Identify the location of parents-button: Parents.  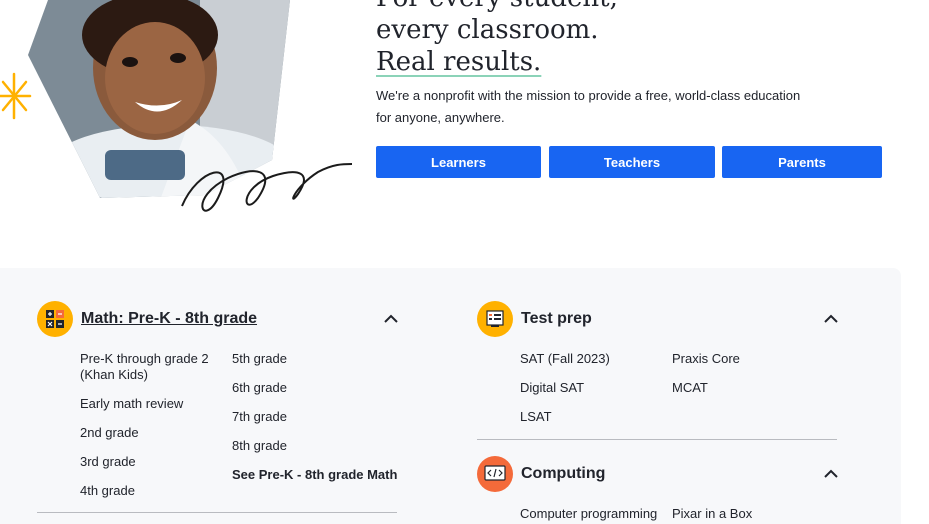
(802, 162).